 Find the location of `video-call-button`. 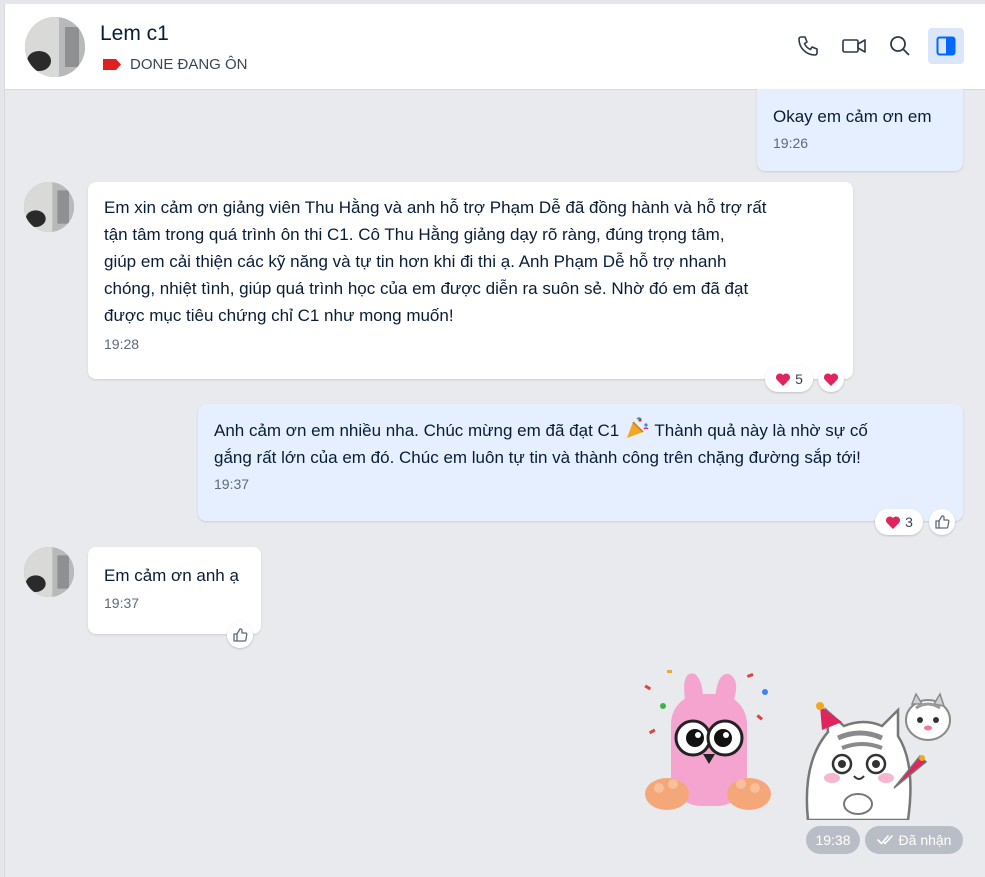

video-call-button is located at coordinates (854, 46).